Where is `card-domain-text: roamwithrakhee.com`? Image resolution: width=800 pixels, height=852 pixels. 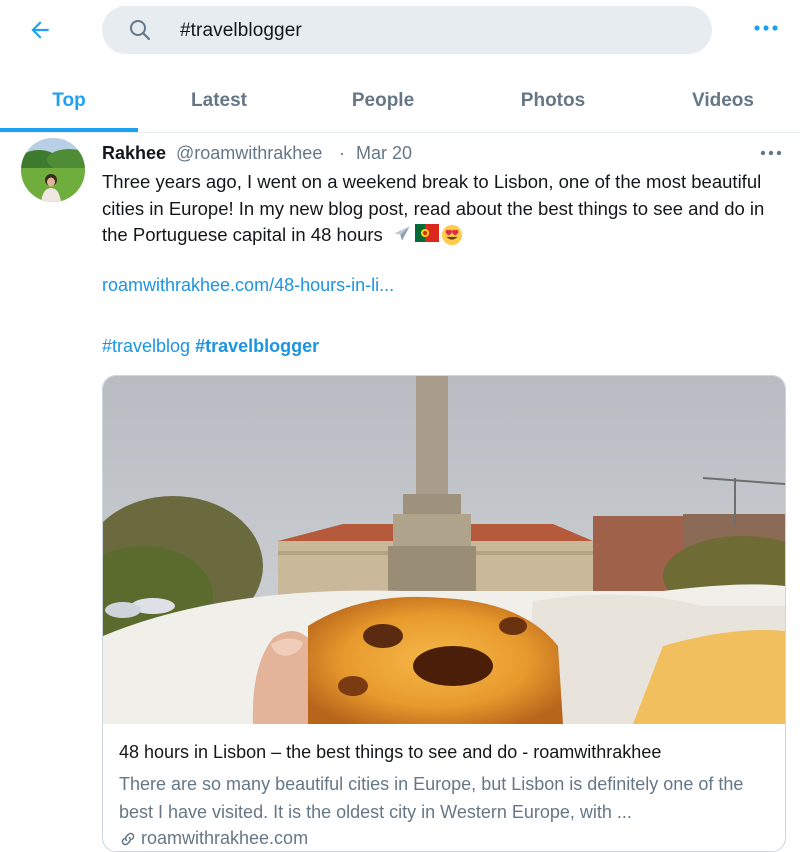 card-domain-text: roamwithrakhee.com is located at coordinates (225, 838).